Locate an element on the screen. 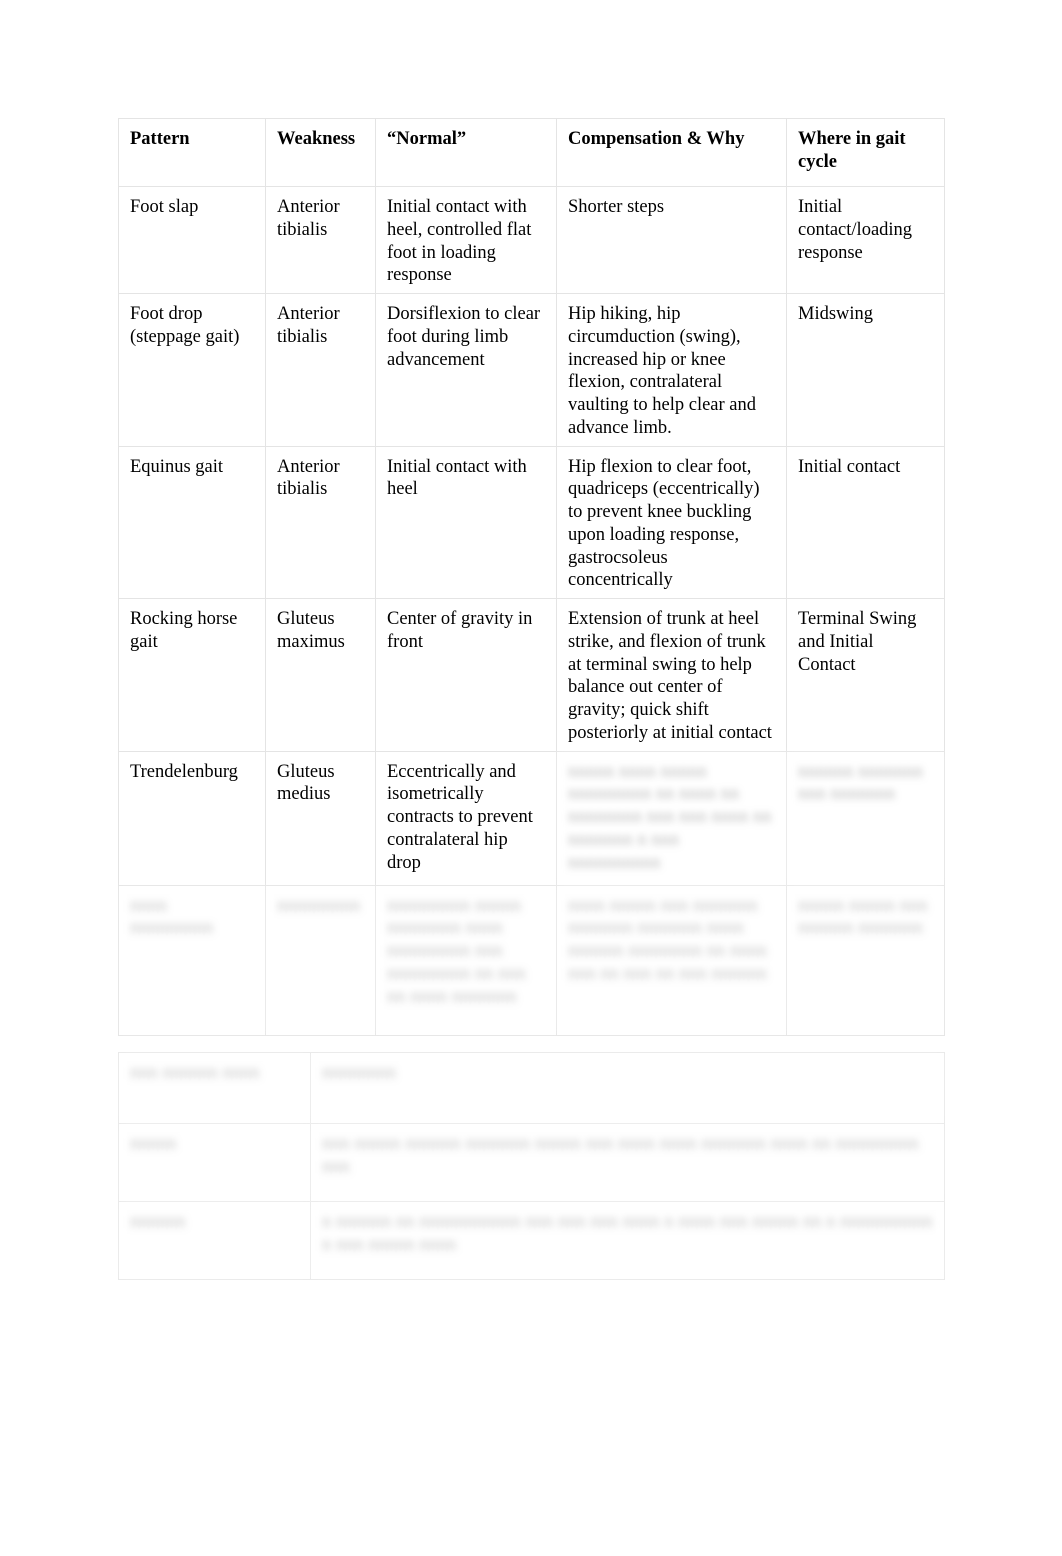  column-header-pattern: Pattern is located at coordinates (192, 152).